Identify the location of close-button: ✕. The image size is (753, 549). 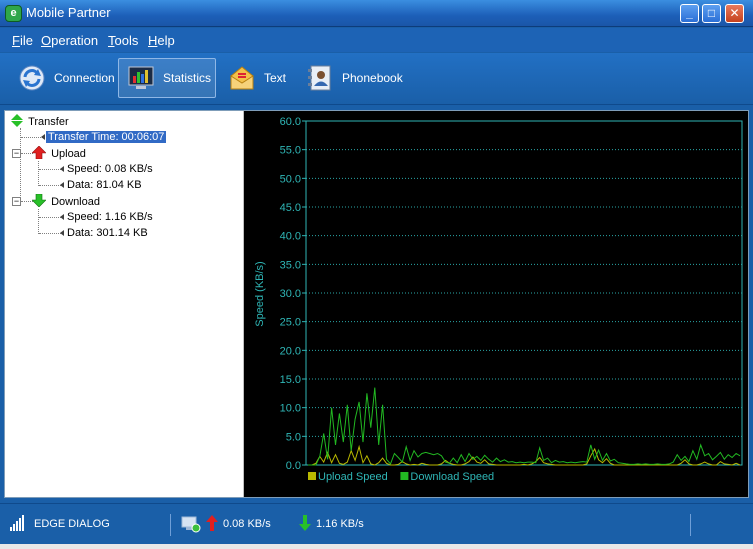
(734, 13).